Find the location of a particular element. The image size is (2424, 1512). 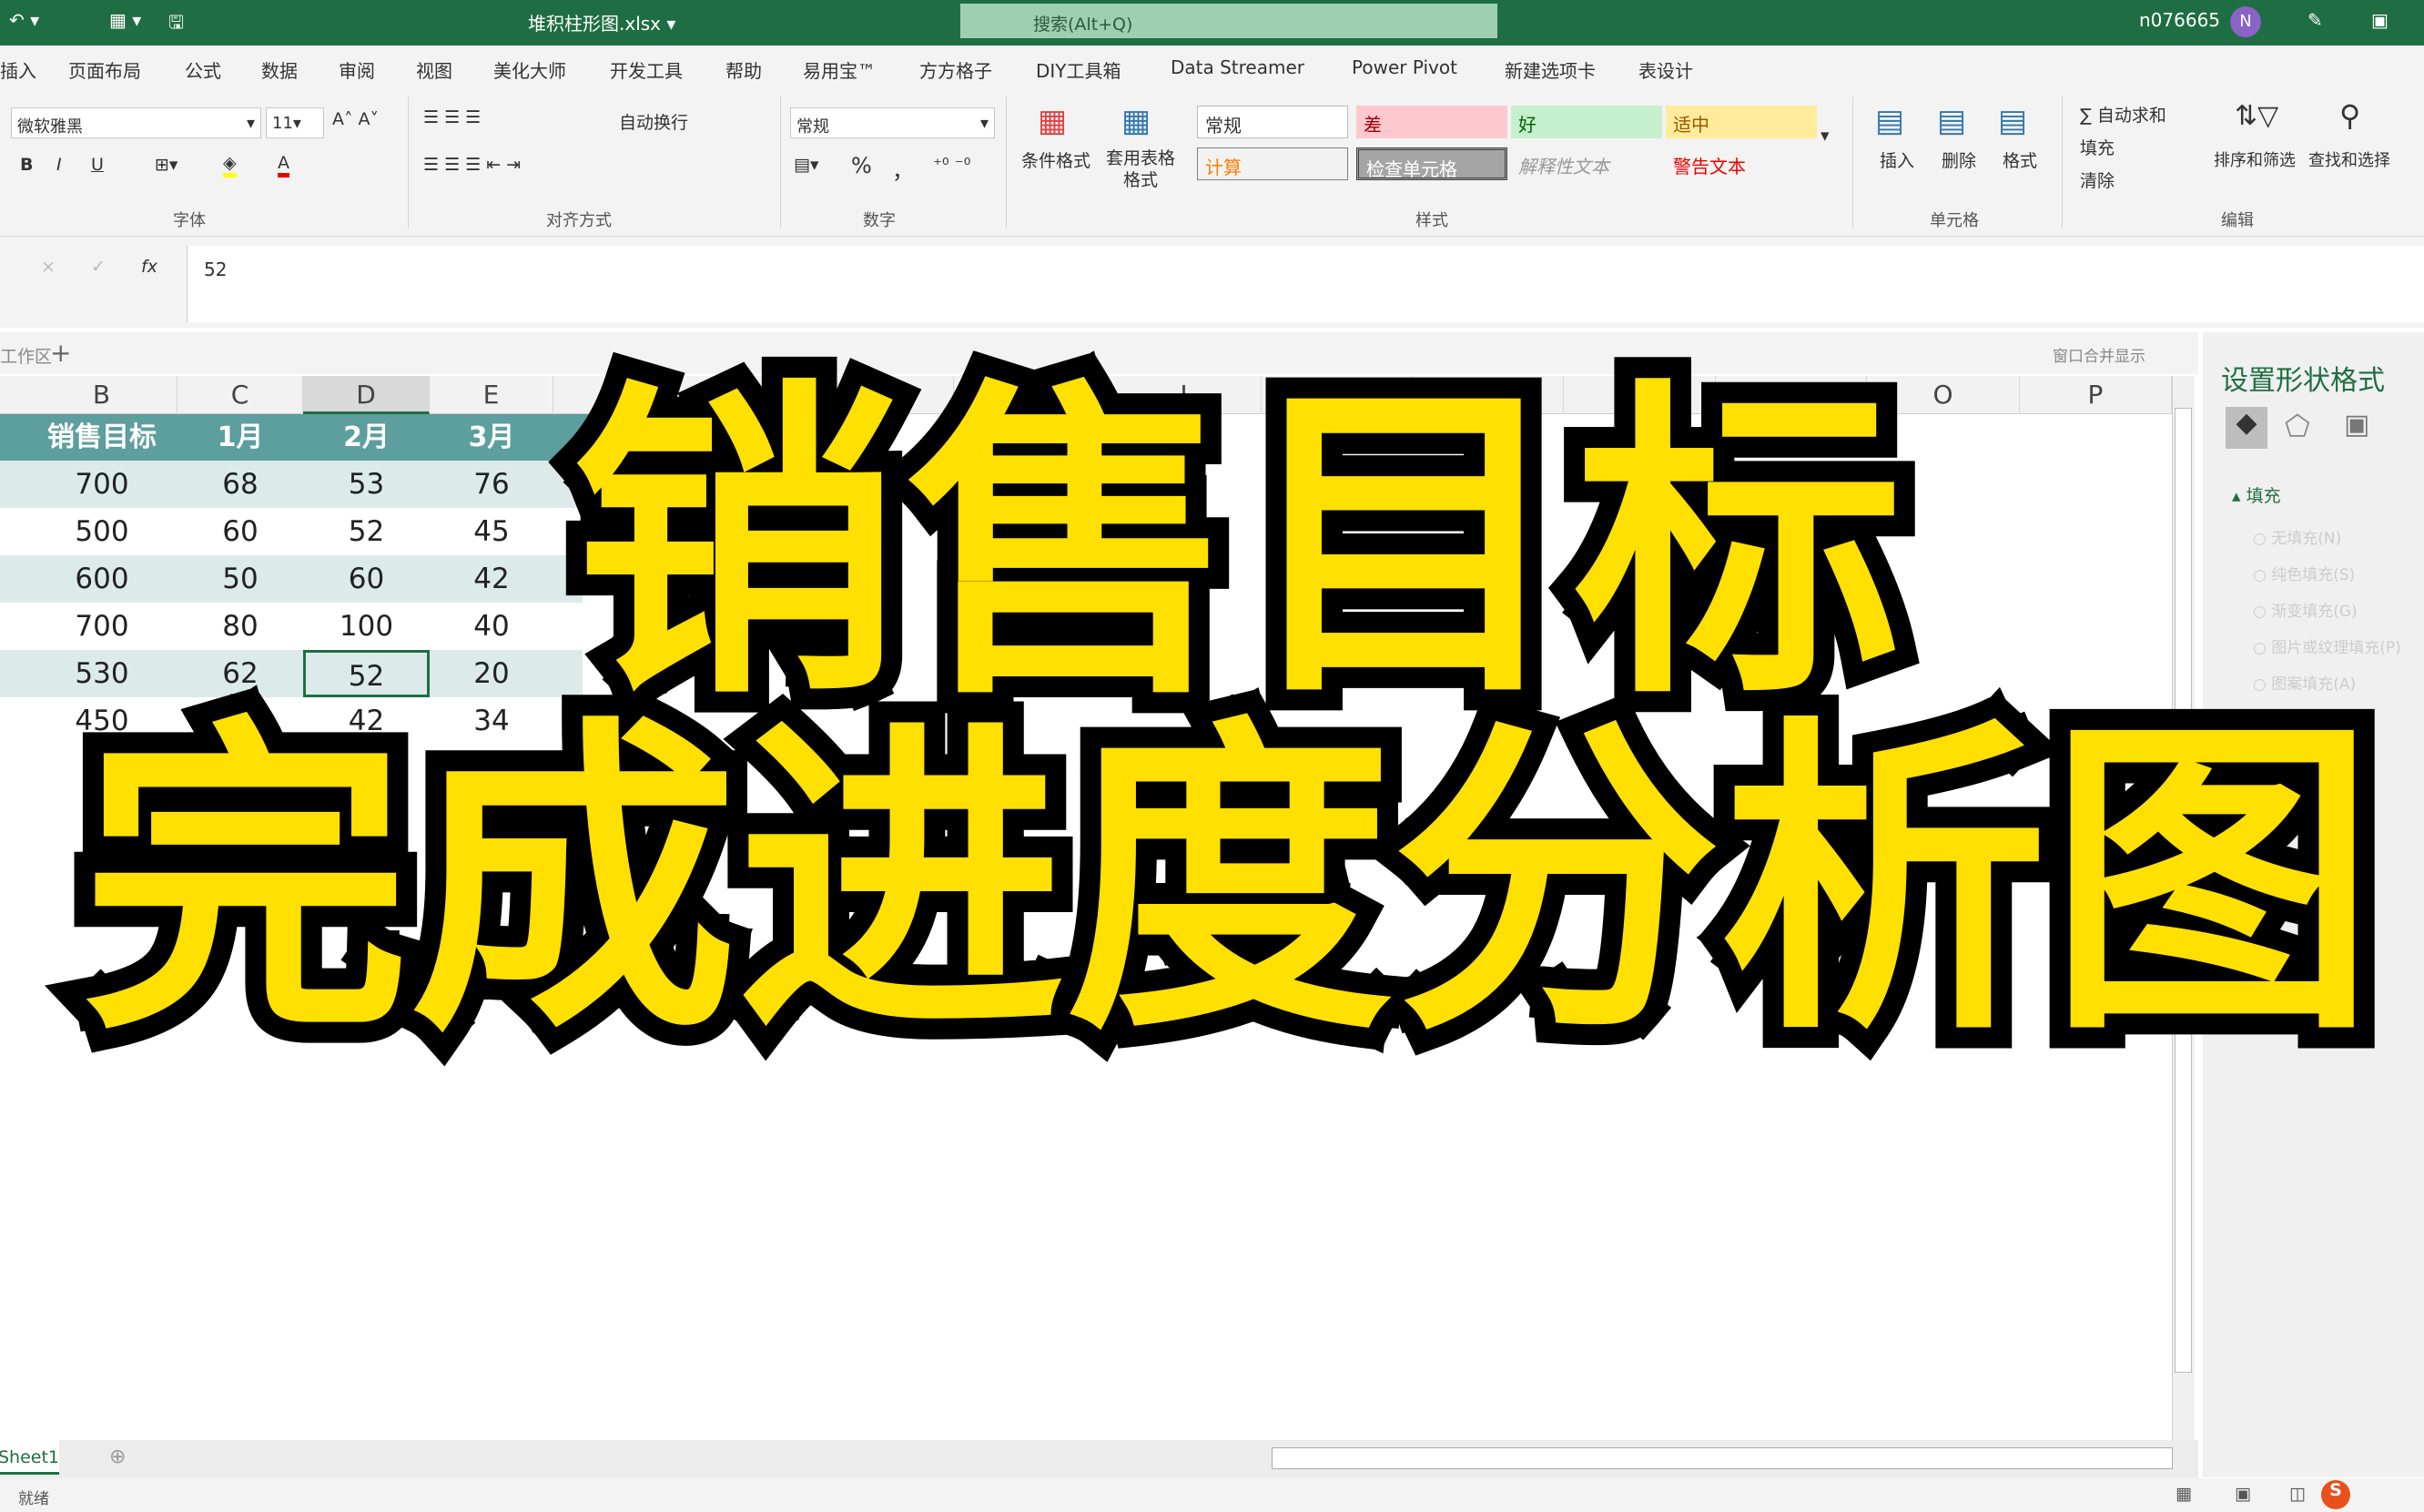

table-cell: 500 is located at coordinates (101, 531).